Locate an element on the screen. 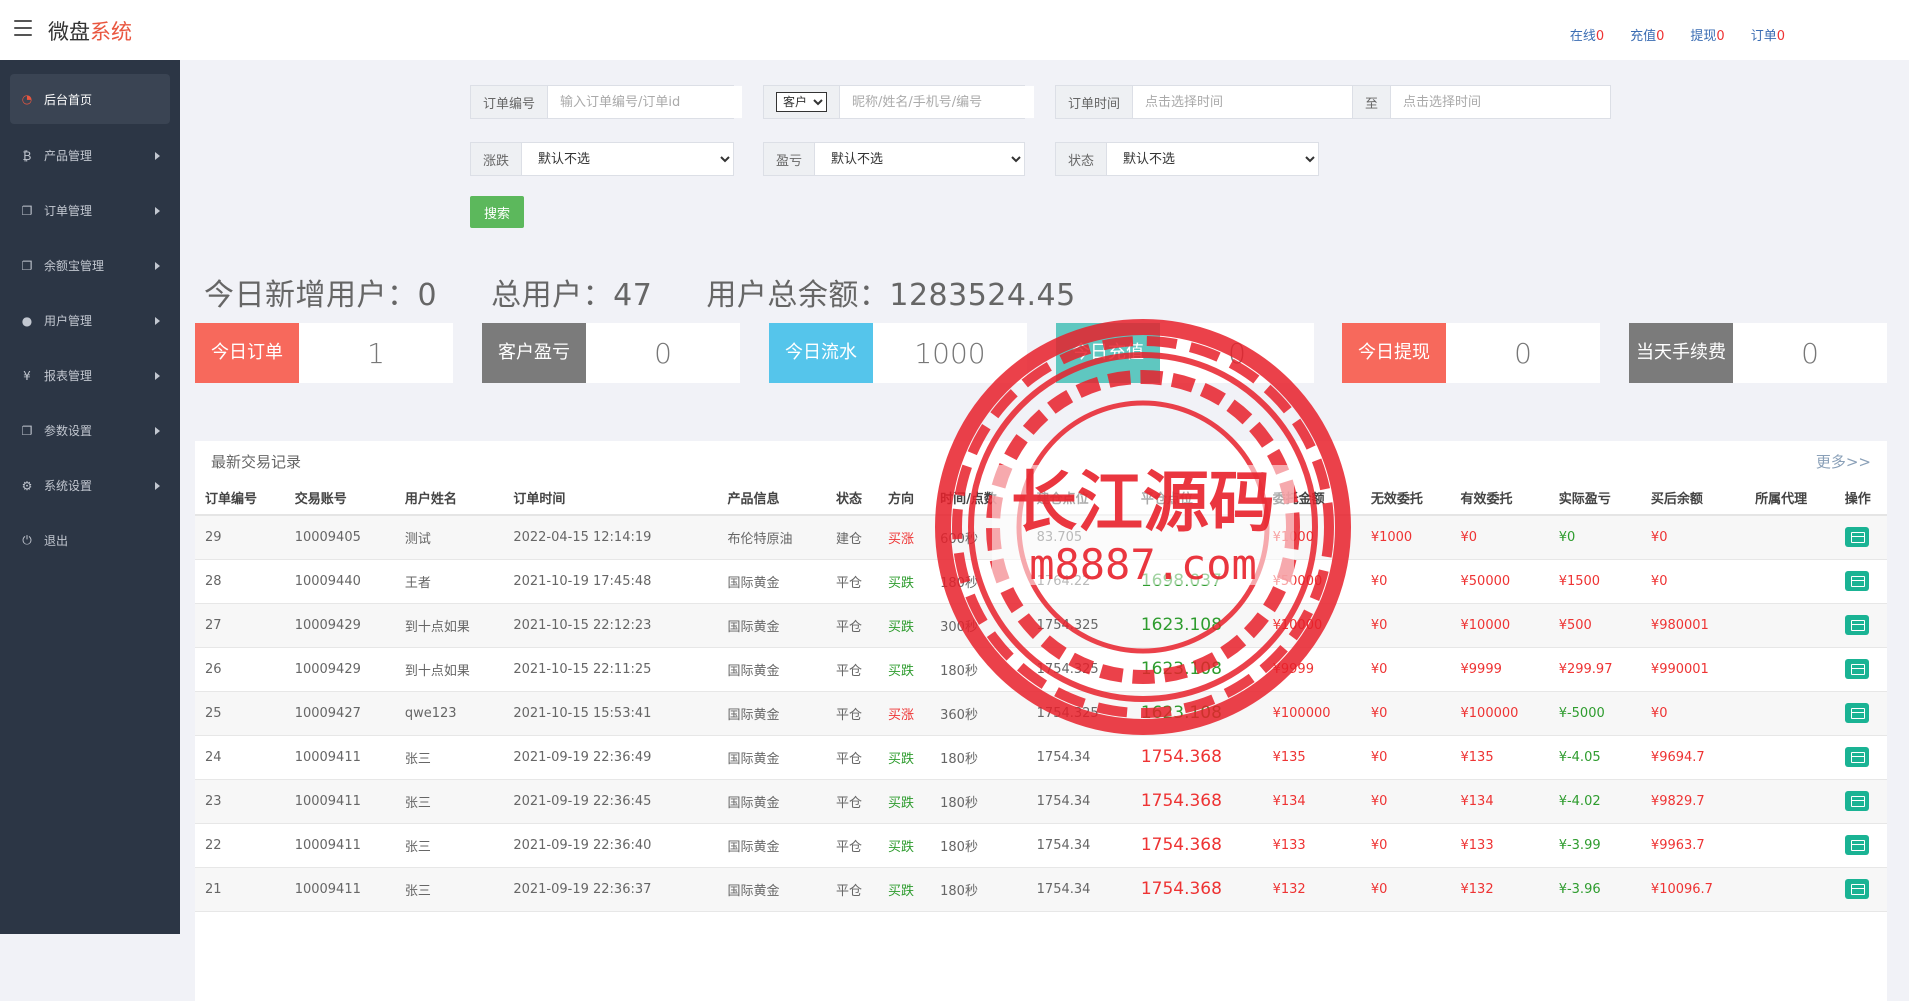  sidebar-item-reports: ¥ 报表管理 is located at coordinates (90, 375).